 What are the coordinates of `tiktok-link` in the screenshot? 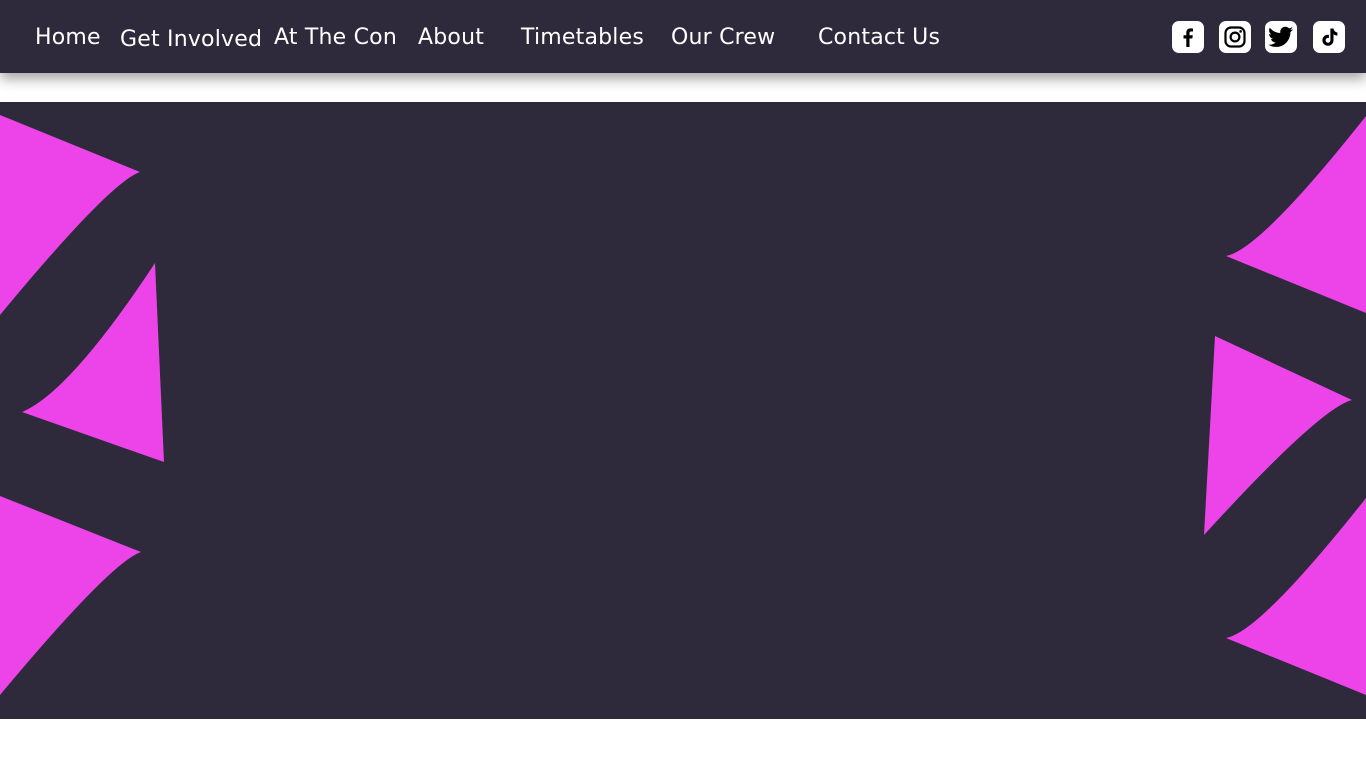 It's located at (1329, 37).